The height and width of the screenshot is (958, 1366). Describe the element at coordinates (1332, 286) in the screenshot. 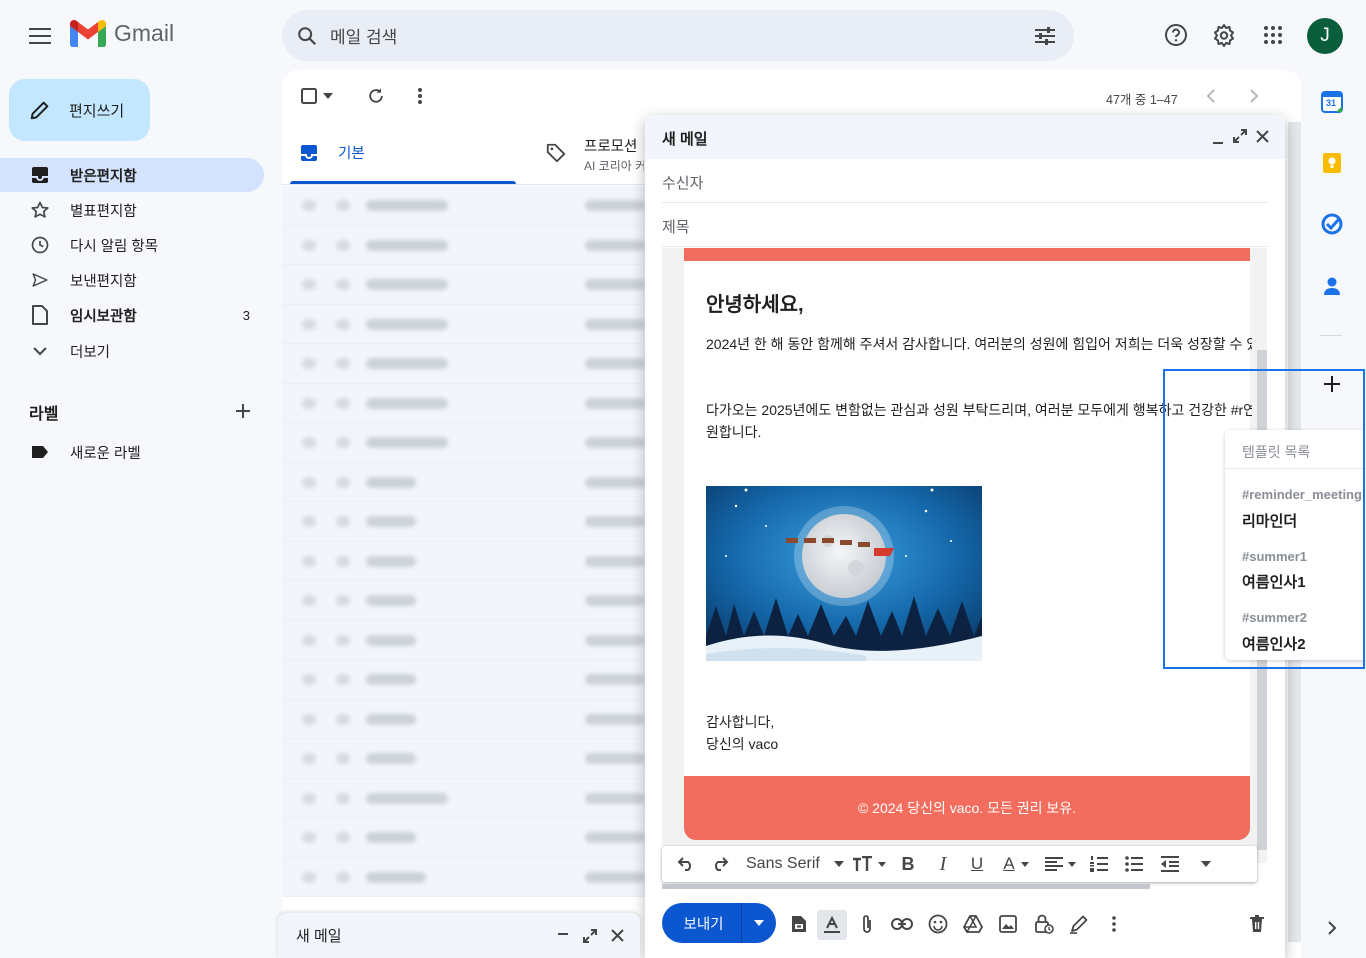

I see `contacts-icon` at that location.